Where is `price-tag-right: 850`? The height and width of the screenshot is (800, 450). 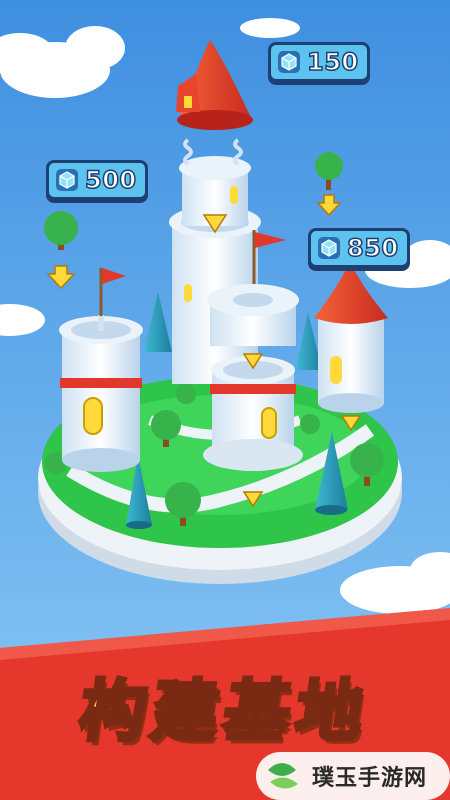
price-tag-right: 850 is located at coordinates (359, 248).